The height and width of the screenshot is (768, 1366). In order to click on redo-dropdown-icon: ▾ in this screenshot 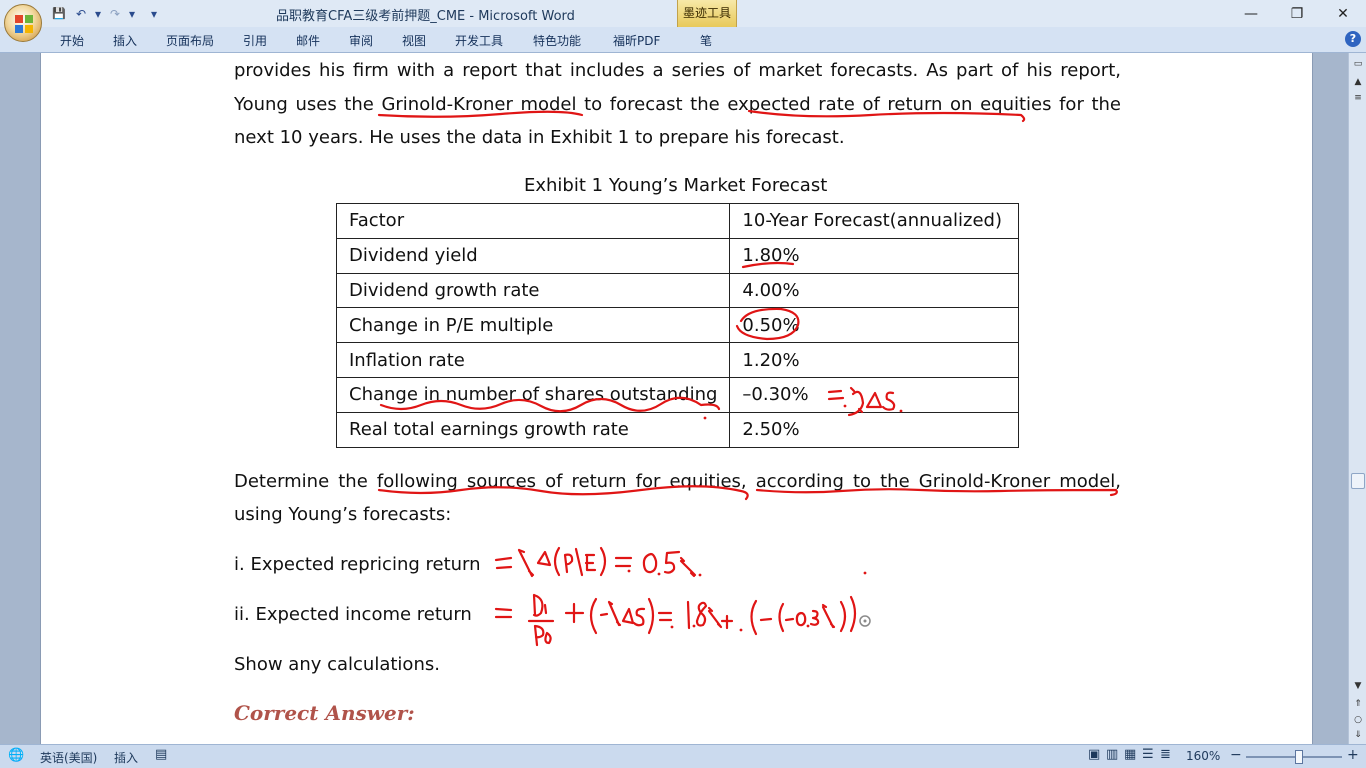, I will do `click(132, 14)`.